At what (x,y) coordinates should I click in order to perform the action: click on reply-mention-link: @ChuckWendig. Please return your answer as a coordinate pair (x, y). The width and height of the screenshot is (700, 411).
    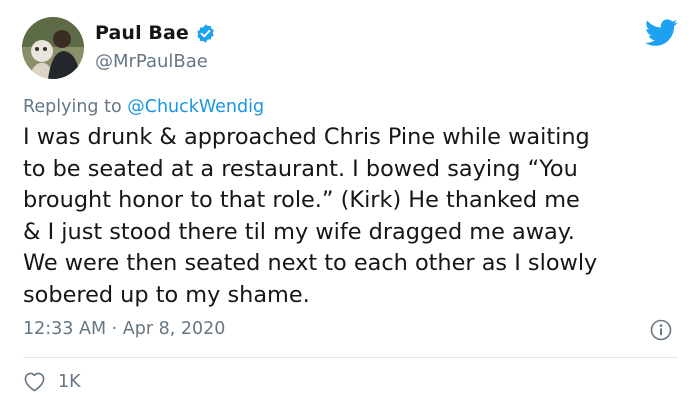
    Looking at the image, I should click on (195, 107).